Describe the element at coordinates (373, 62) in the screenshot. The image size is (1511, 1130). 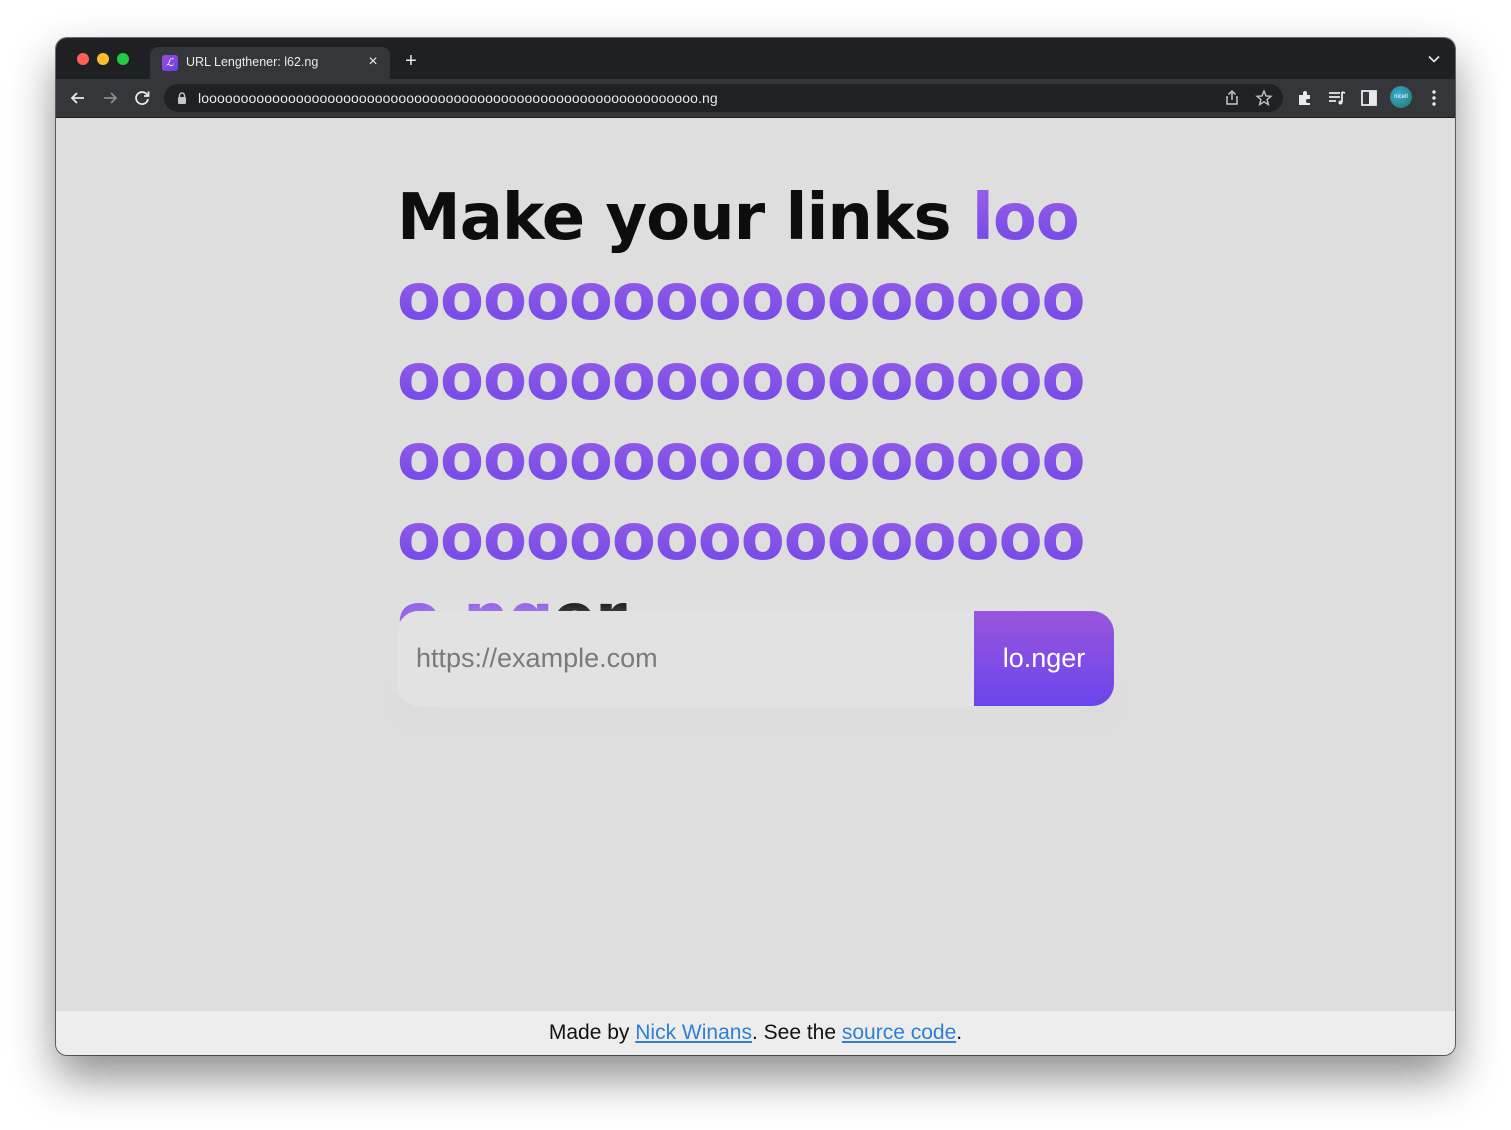
I see `tab-close-icon: ×` at that location.